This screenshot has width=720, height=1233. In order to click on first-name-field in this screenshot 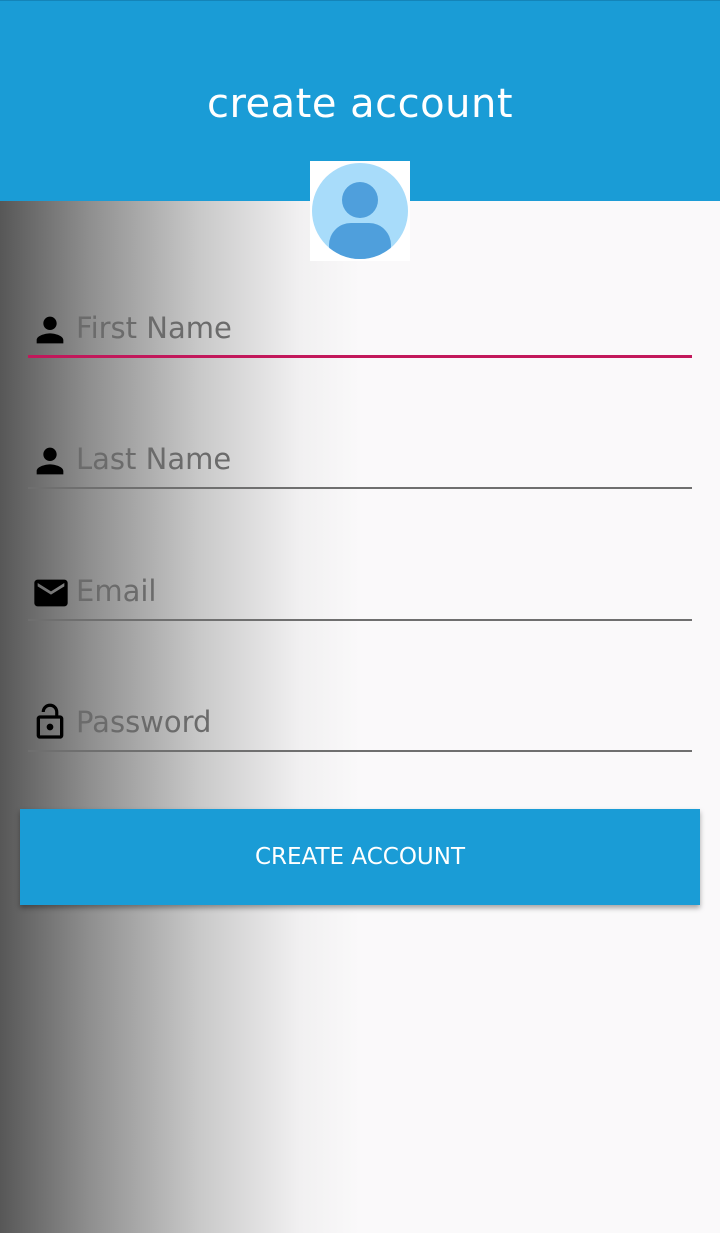, I will do `click(360, 328)`.